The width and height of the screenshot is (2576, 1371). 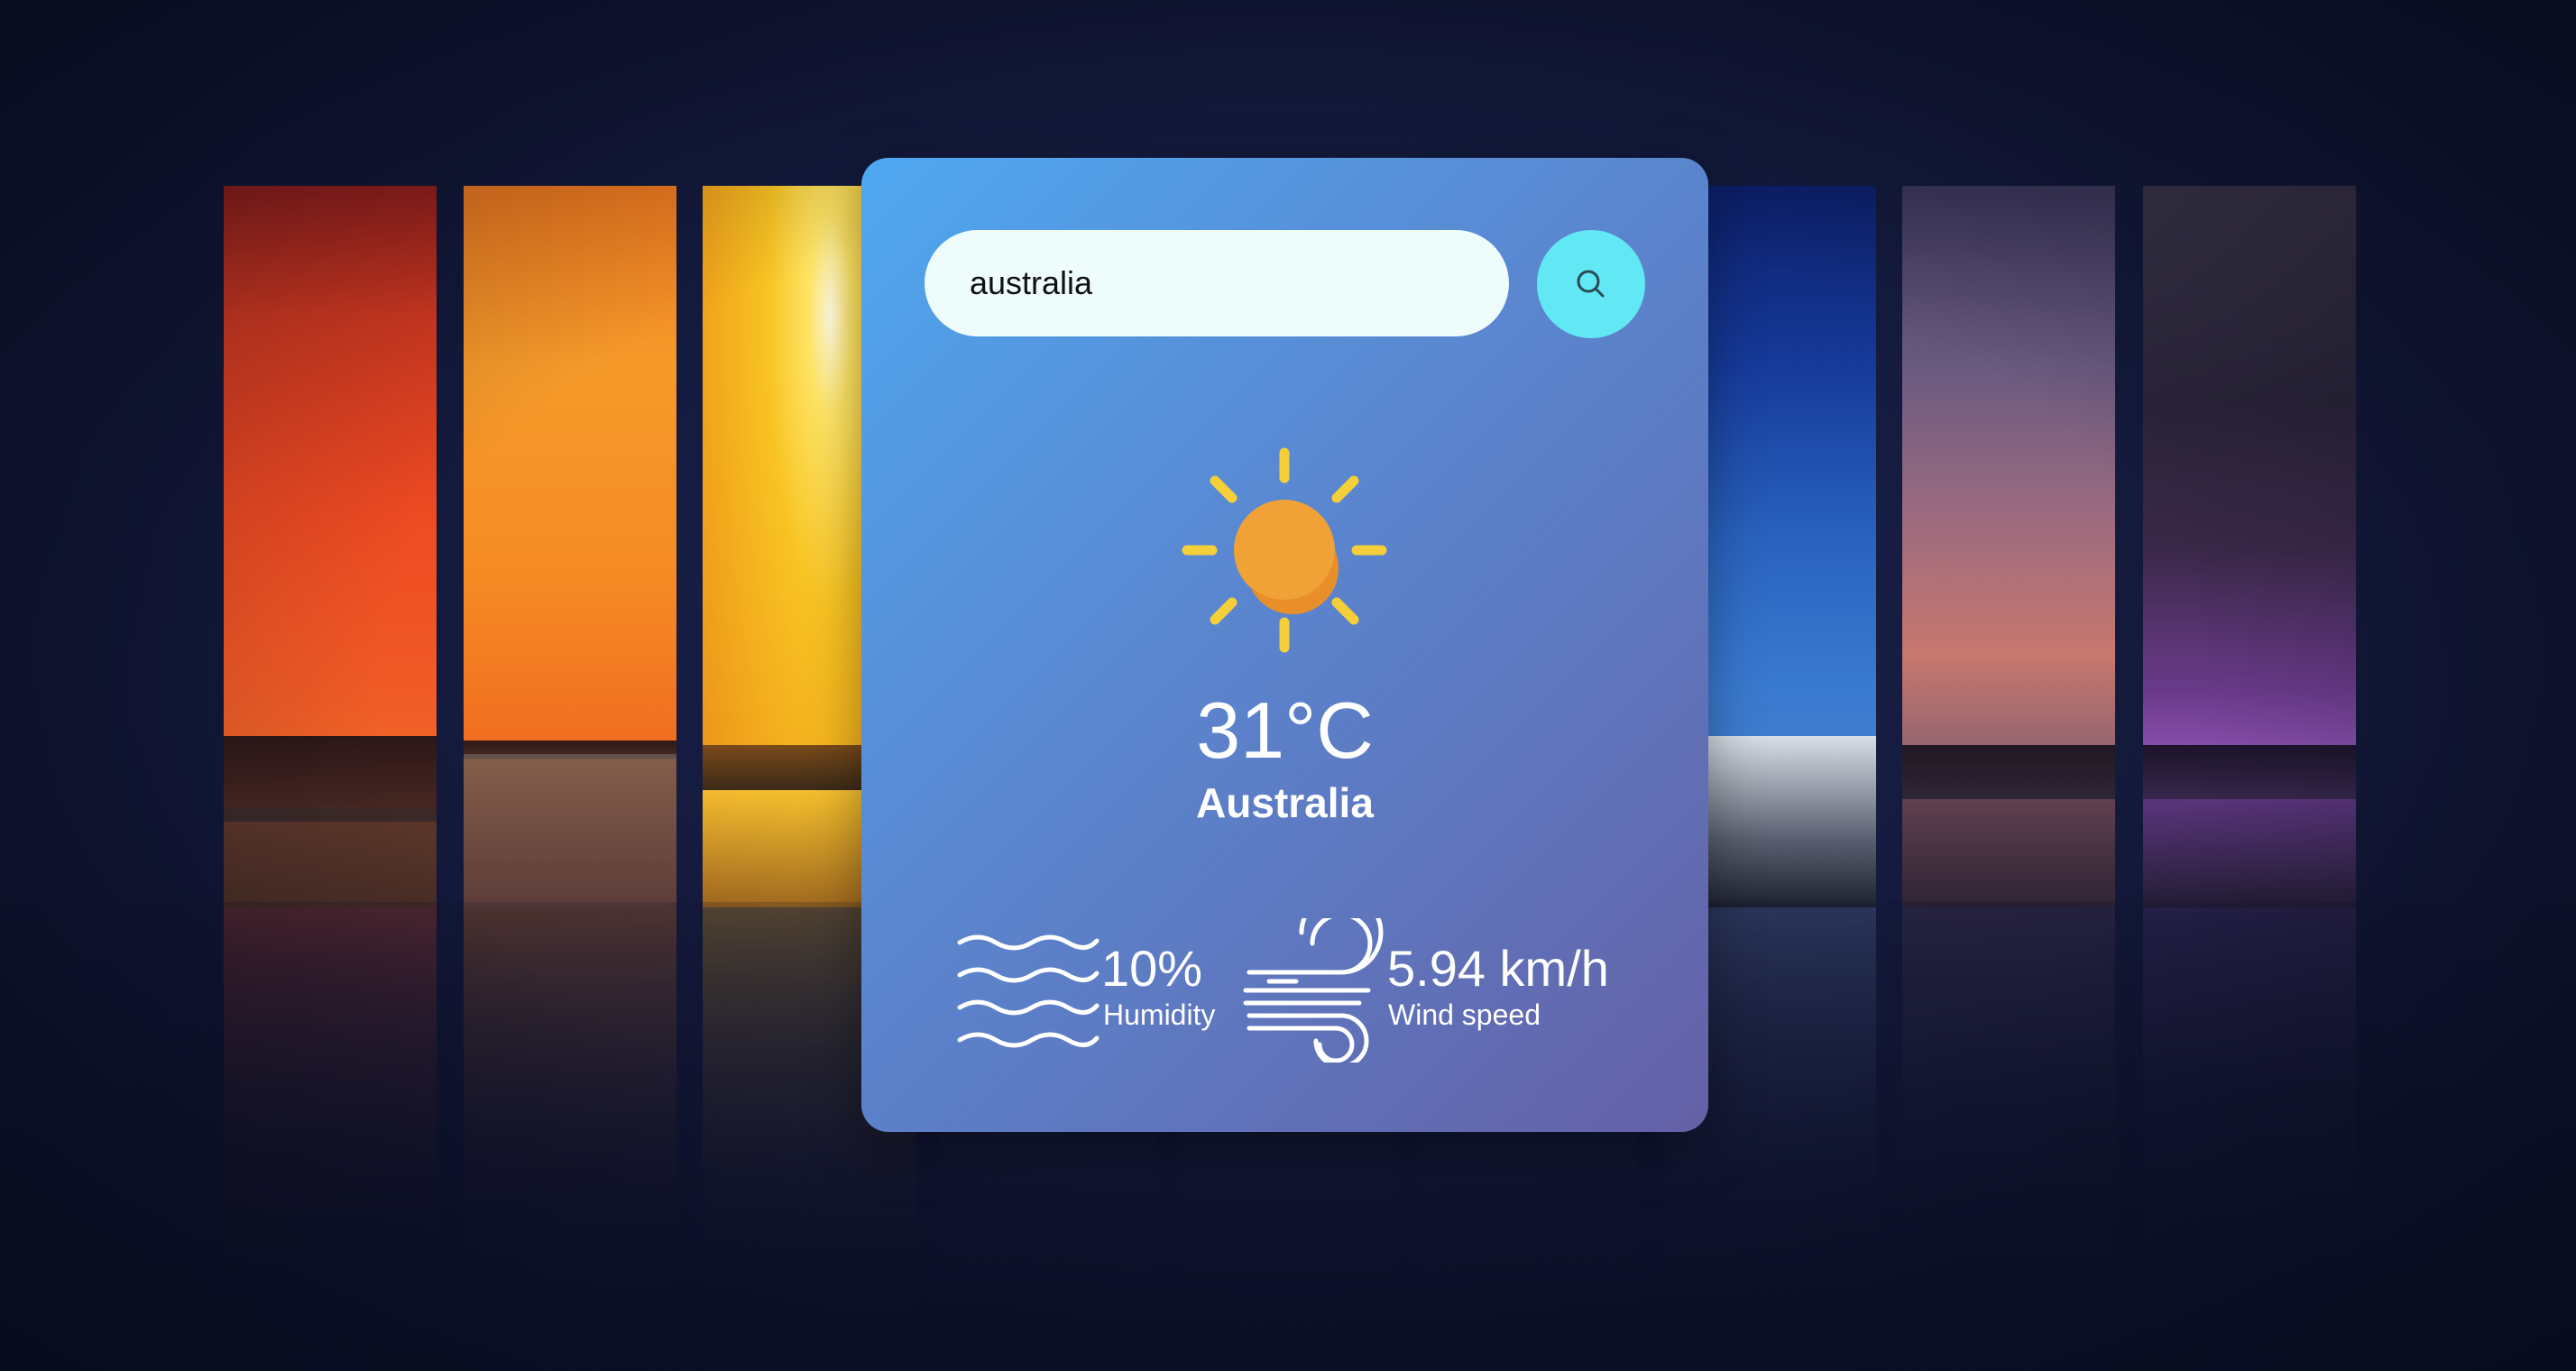 What do you see at coordinates (2249, 546) in the screenshot?
I see `background-strip-storm-violet` at bounding box center [2249, 546].